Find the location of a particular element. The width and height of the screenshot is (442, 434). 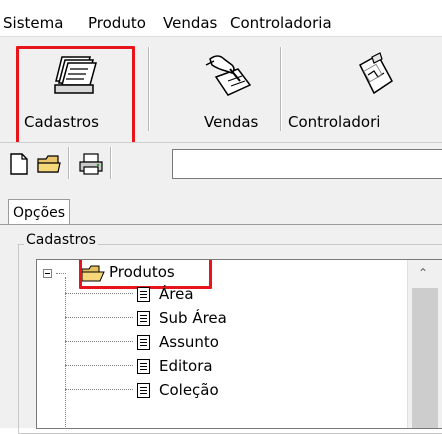

menu-vendas: Vendas is located at coordinates (190, 23).